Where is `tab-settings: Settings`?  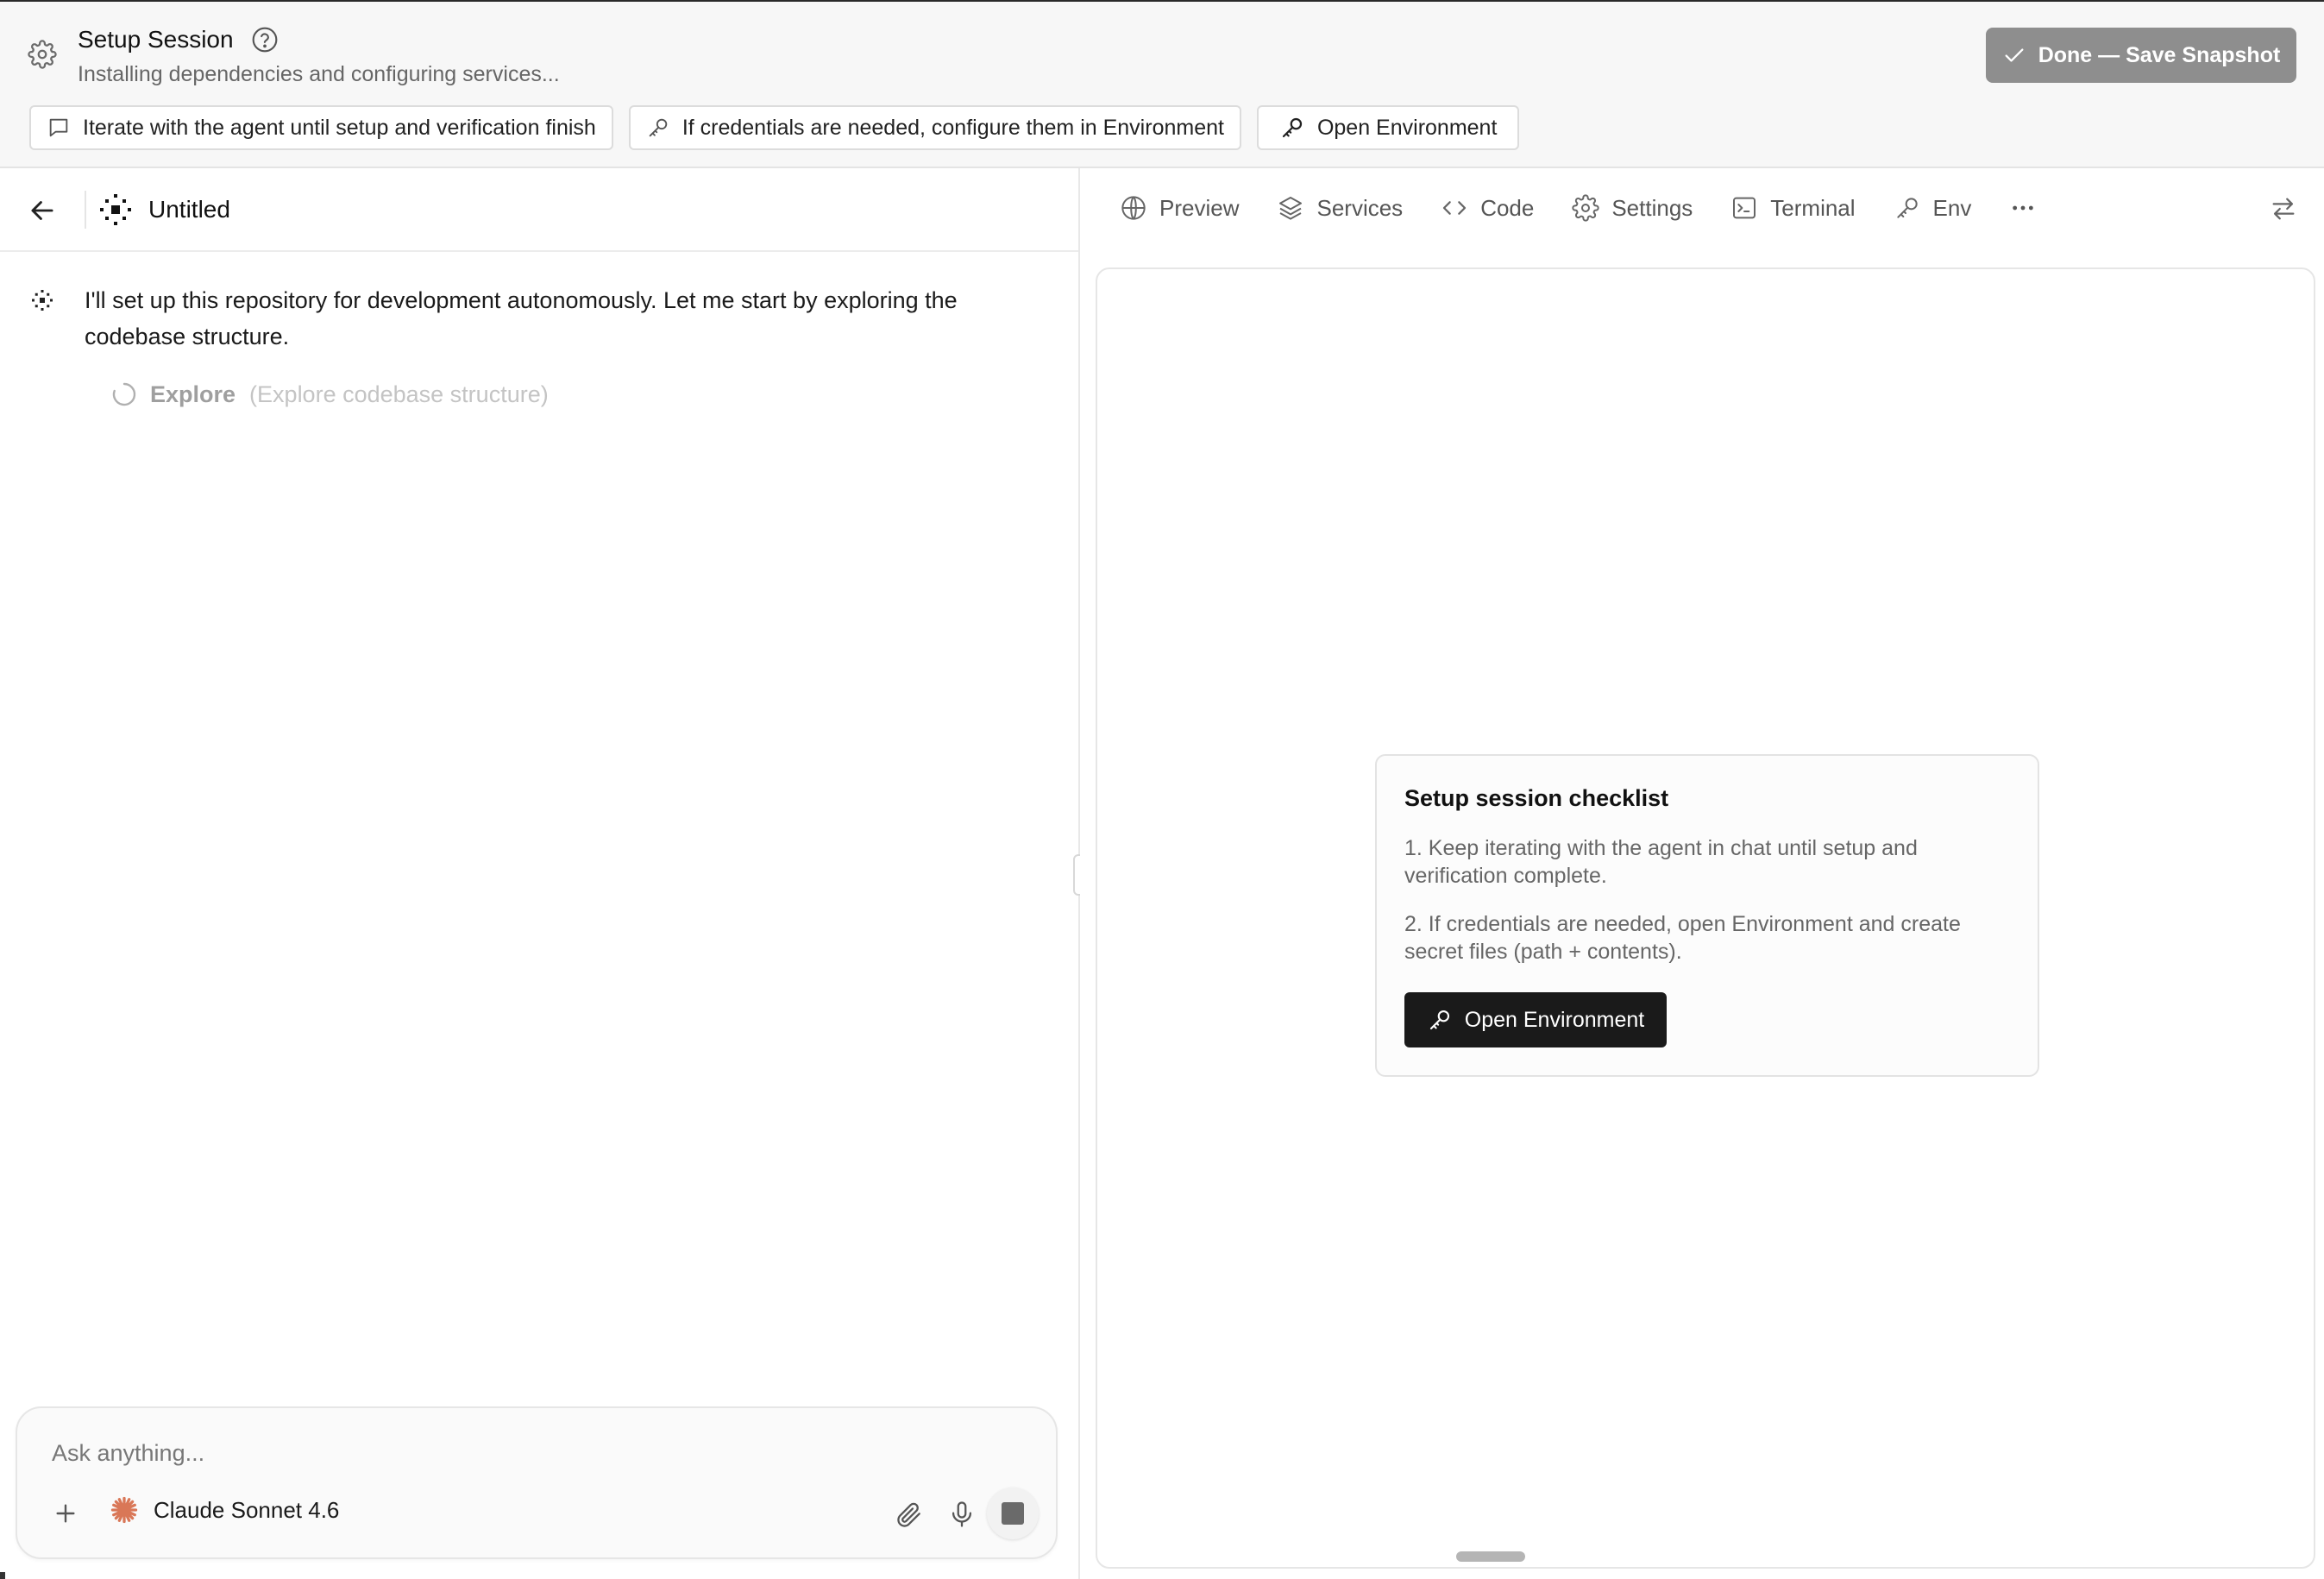
tab-settings: Settings is located at coordinates (1633, 208).